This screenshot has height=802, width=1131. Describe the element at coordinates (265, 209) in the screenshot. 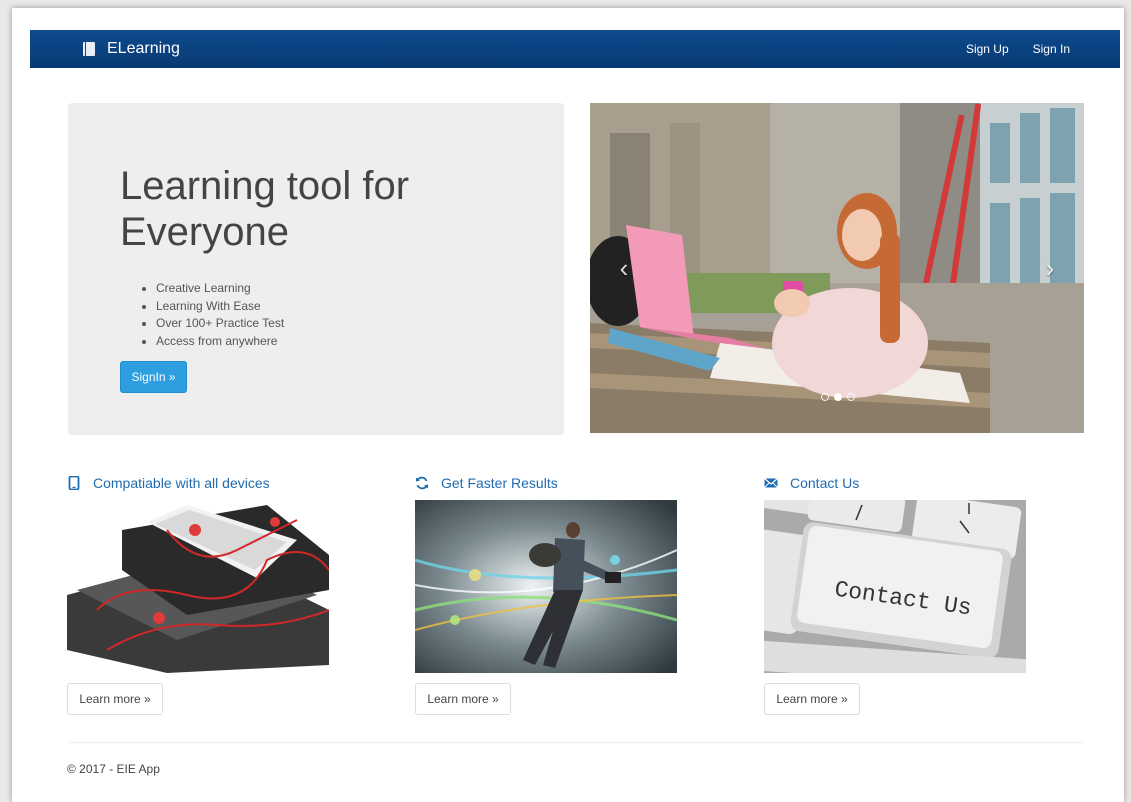

I see `hero-title: Learning tool for Everyone` at that location.